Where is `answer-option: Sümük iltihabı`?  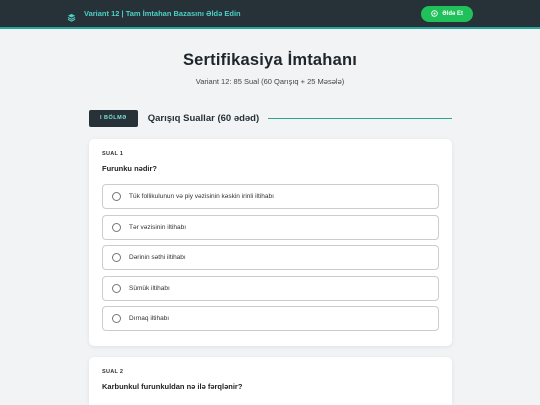 answer-option: Sümük iltihabı is located at coordinates (270, 288).